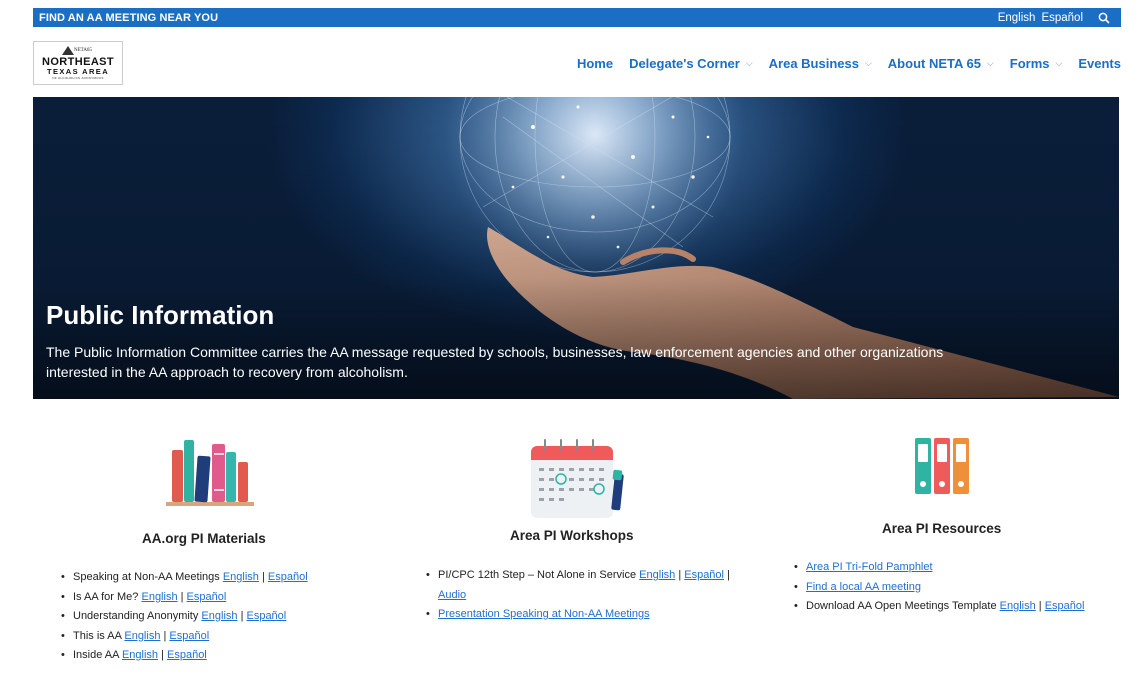 The height and width of the screenshot is (688, 1142). Describe the element at coordinates (572, 535) in the screenshot. I see `workshops-title: Area PI Workshops` at that location.